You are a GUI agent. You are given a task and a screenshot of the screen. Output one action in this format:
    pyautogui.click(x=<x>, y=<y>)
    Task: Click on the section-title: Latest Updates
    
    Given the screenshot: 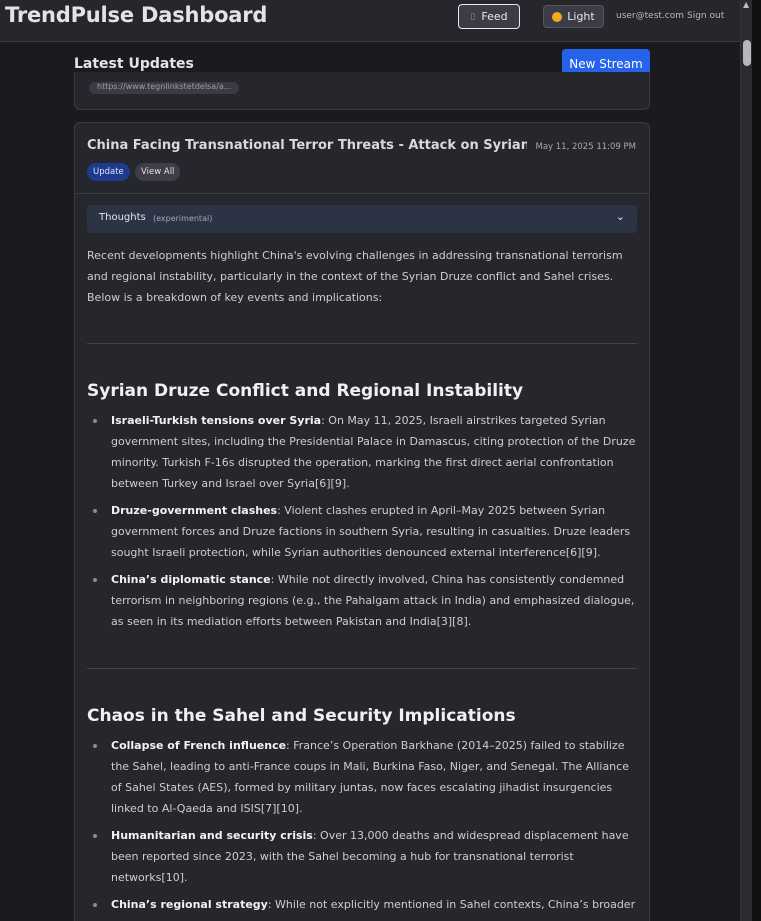 What is the action you would take?
    pyautogui.click(x=134, y=64)
    